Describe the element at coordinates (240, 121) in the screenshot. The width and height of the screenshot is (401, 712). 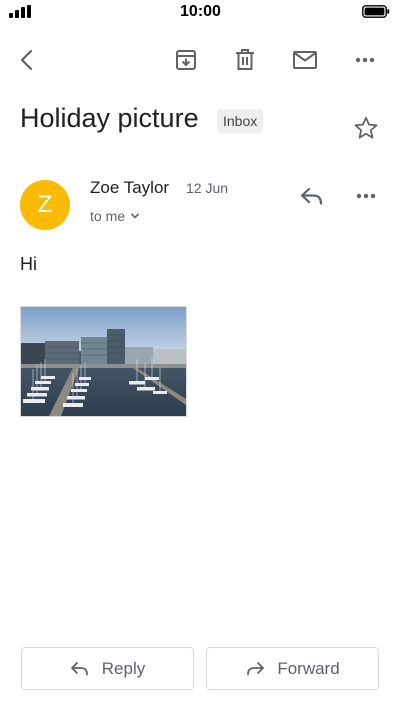
I see `inbox-label-chip: Inbox` at that location.